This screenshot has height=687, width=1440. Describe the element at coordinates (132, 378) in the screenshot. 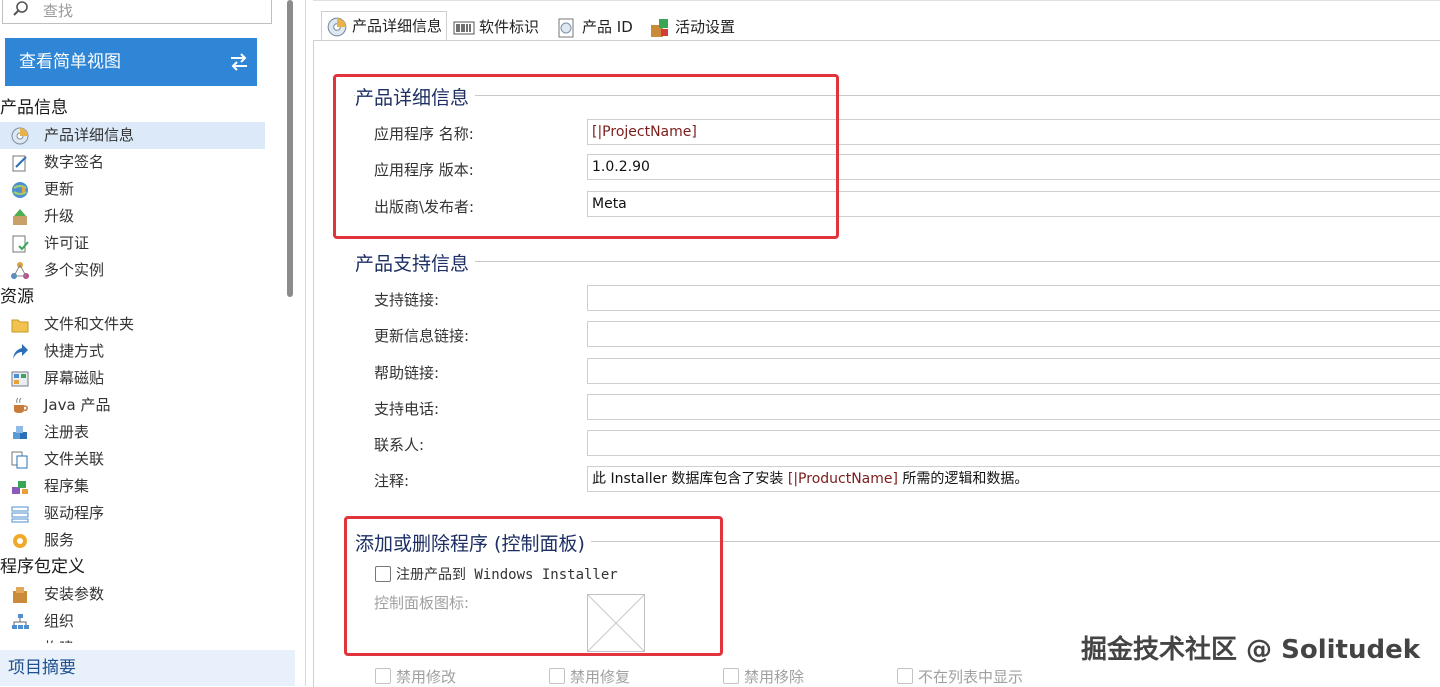

I see `nav-item-tiles: 屏幕磁贴` at that location.